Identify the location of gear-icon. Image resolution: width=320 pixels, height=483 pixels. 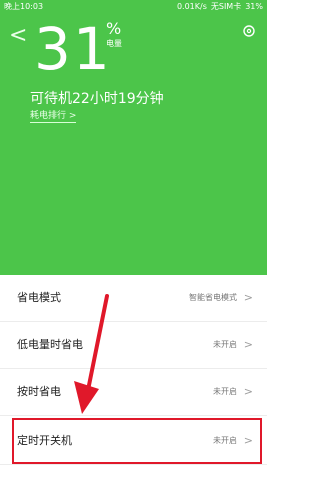
(249, 31).